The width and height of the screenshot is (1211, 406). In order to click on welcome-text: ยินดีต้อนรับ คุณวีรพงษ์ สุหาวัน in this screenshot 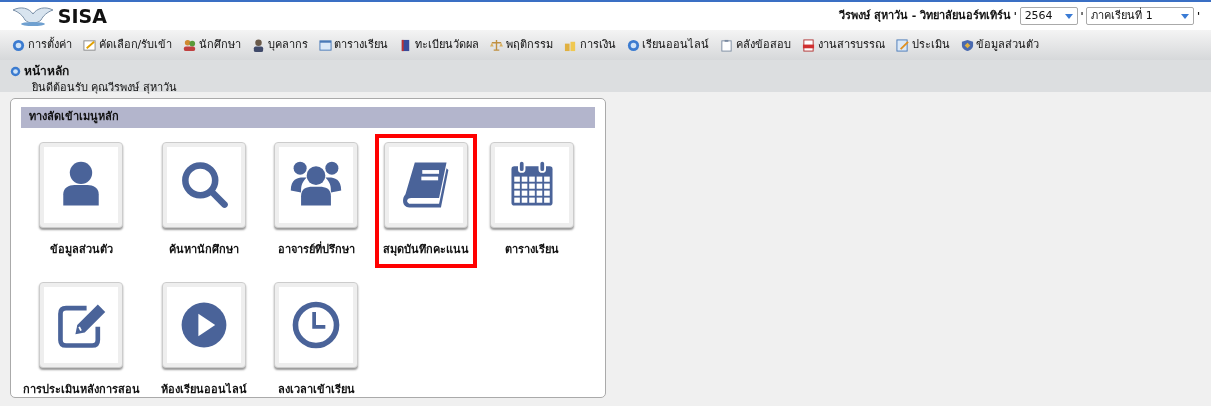, I will do `click(104, 88)`.